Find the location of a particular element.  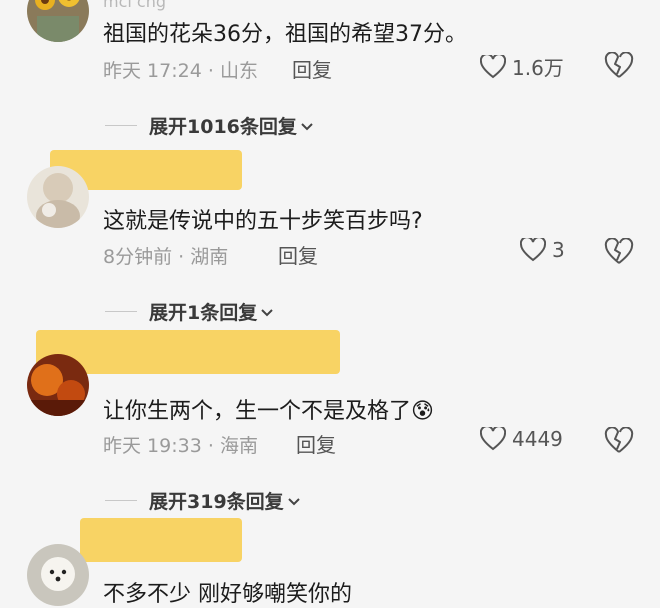

expand-replies-button: 展开319条回复 is located at coordinates (203, 500).